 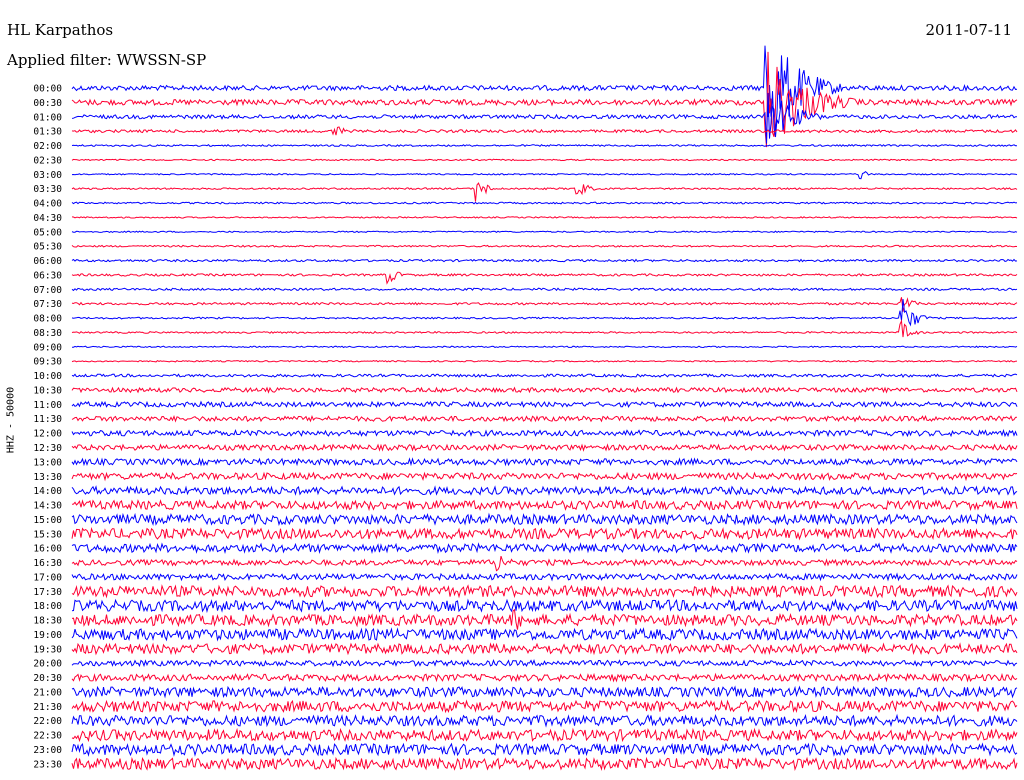 I want to click on row-time-label: 03:30, so click(x=47, y=189).